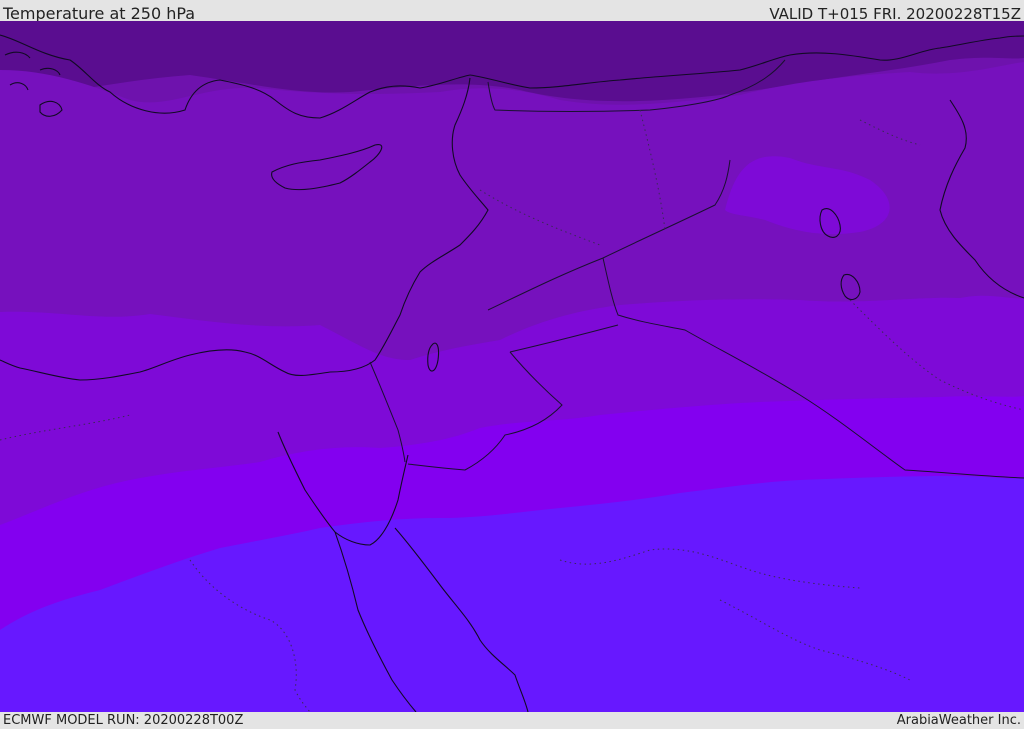 Image resolution: width=1024 pixels, height=729 pixels. I want to click on model-run-label: ECMWF MODEL RUN: 20200228T00Z, so click(123, 720).